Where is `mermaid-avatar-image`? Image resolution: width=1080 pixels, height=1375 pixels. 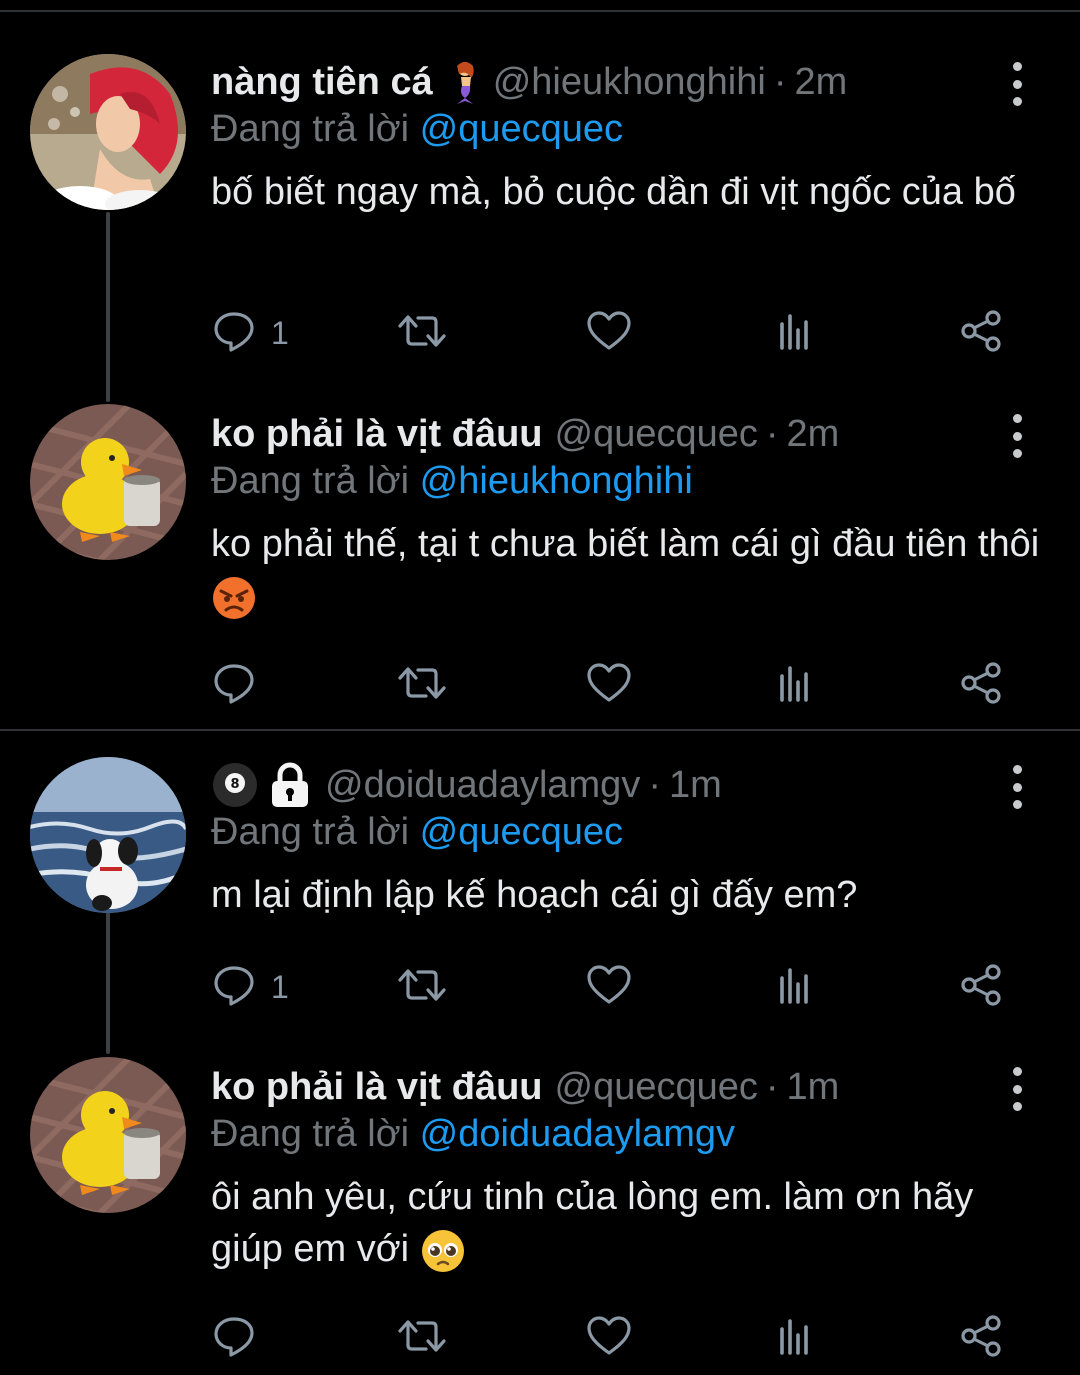 mermaid-avatar-image is located at coordinates (108, 132).